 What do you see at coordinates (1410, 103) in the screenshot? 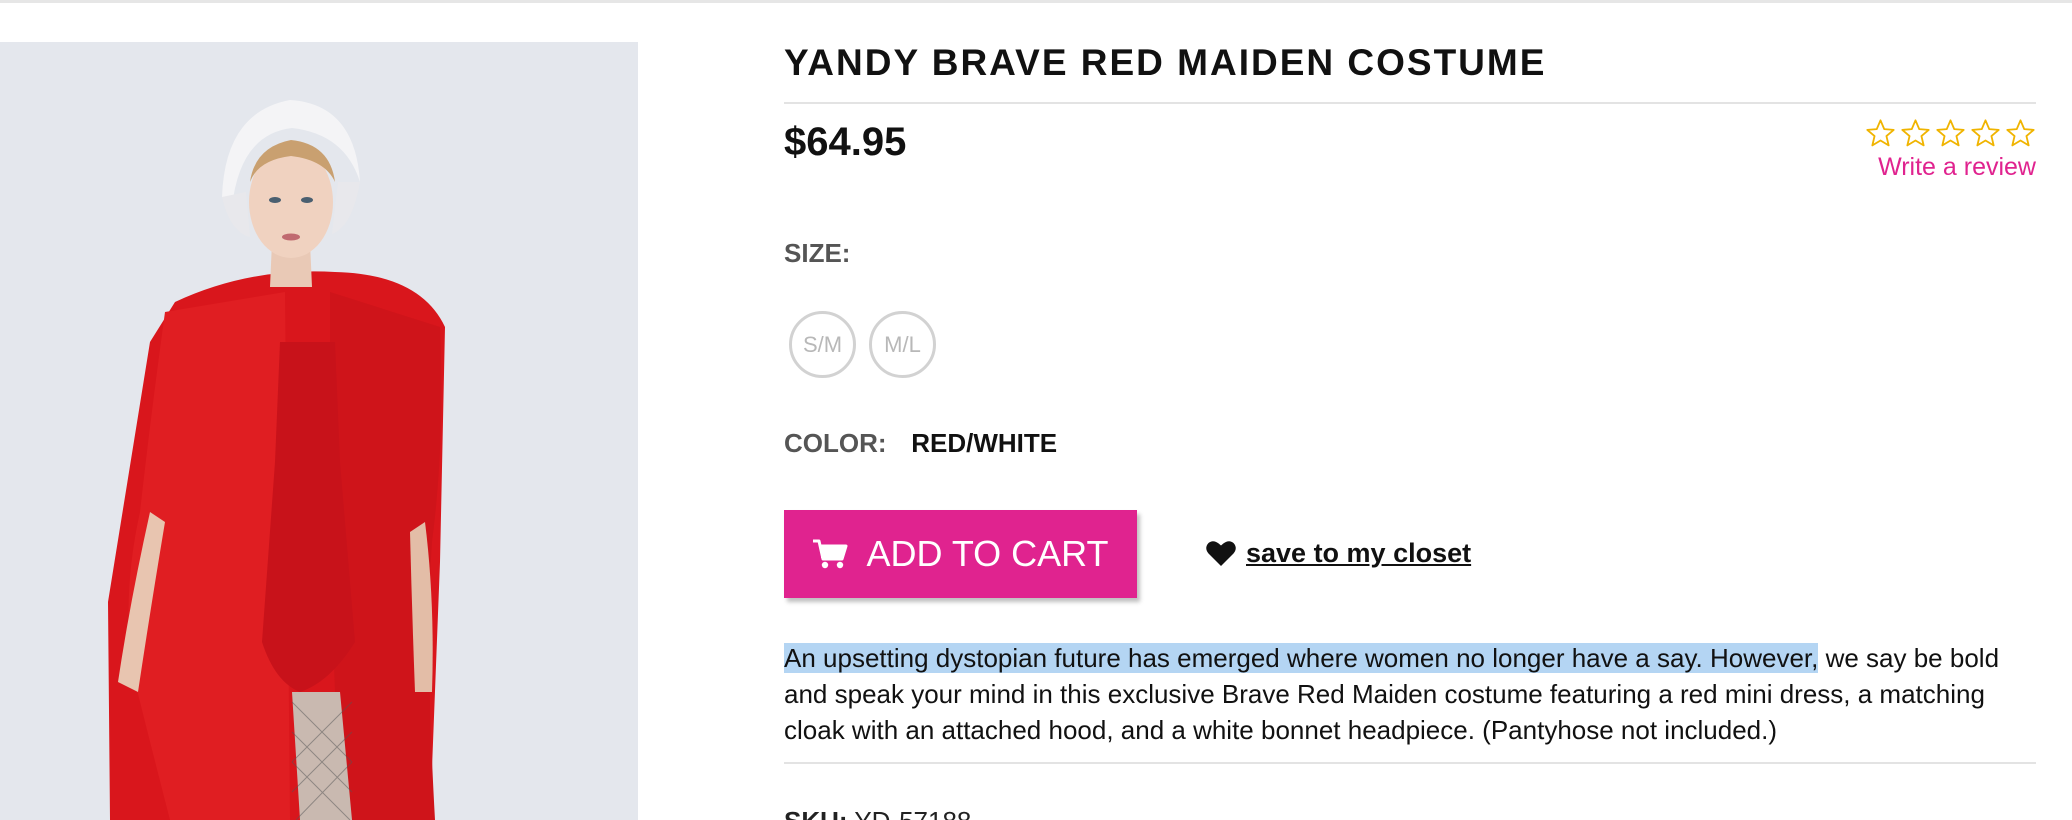
I see `title-divider` at bounding box center [1410, 103].